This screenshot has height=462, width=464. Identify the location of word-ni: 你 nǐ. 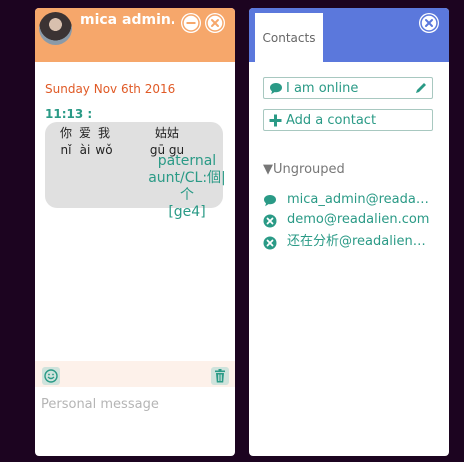
(66, 140).